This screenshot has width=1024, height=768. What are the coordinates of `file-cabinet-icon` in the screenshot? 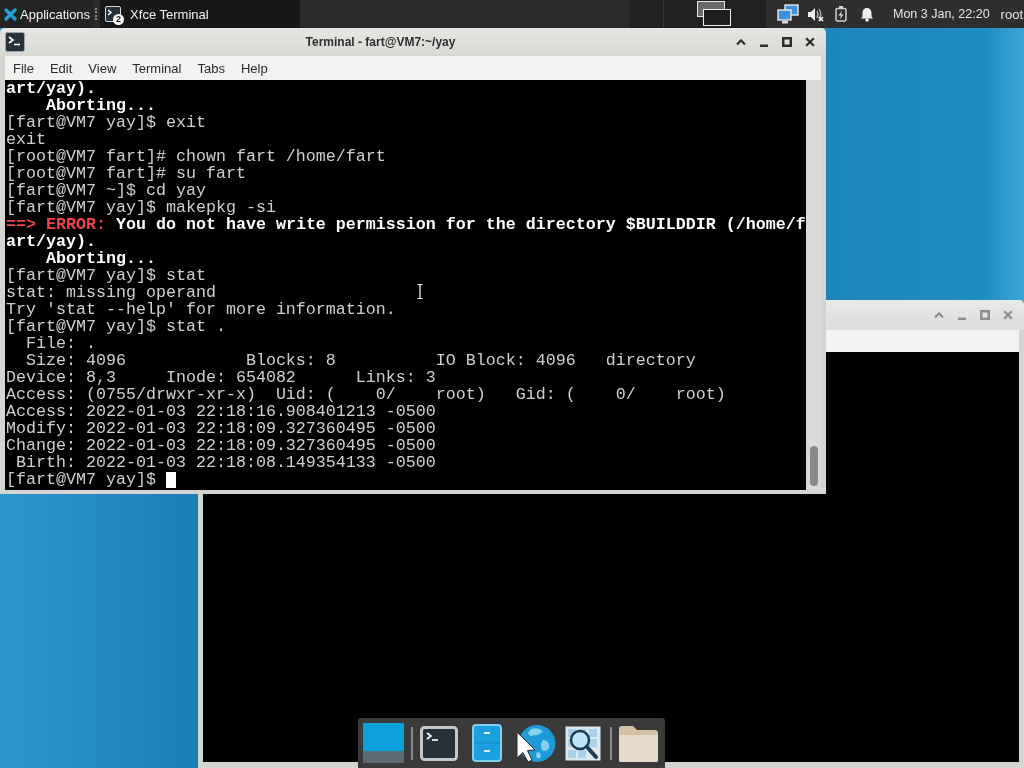 It's located at (487, 743).